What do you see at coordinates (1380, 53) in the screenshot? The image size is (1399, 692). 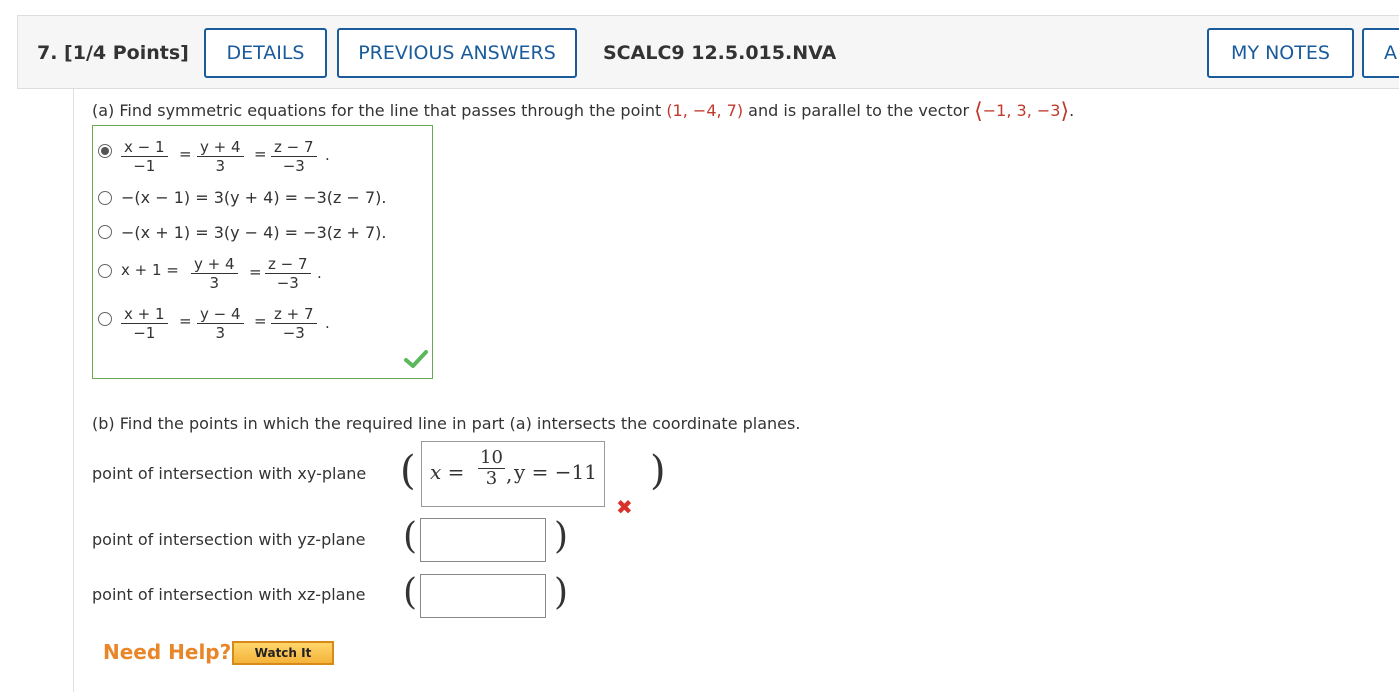 I see `ask-teacher-button: A` at bounding box center [1380, 53].